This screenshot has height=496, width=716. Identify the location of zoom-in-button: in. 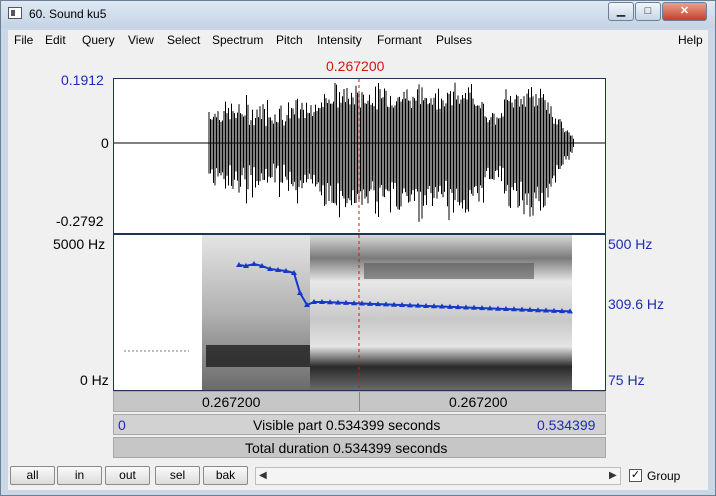
(79, 475).